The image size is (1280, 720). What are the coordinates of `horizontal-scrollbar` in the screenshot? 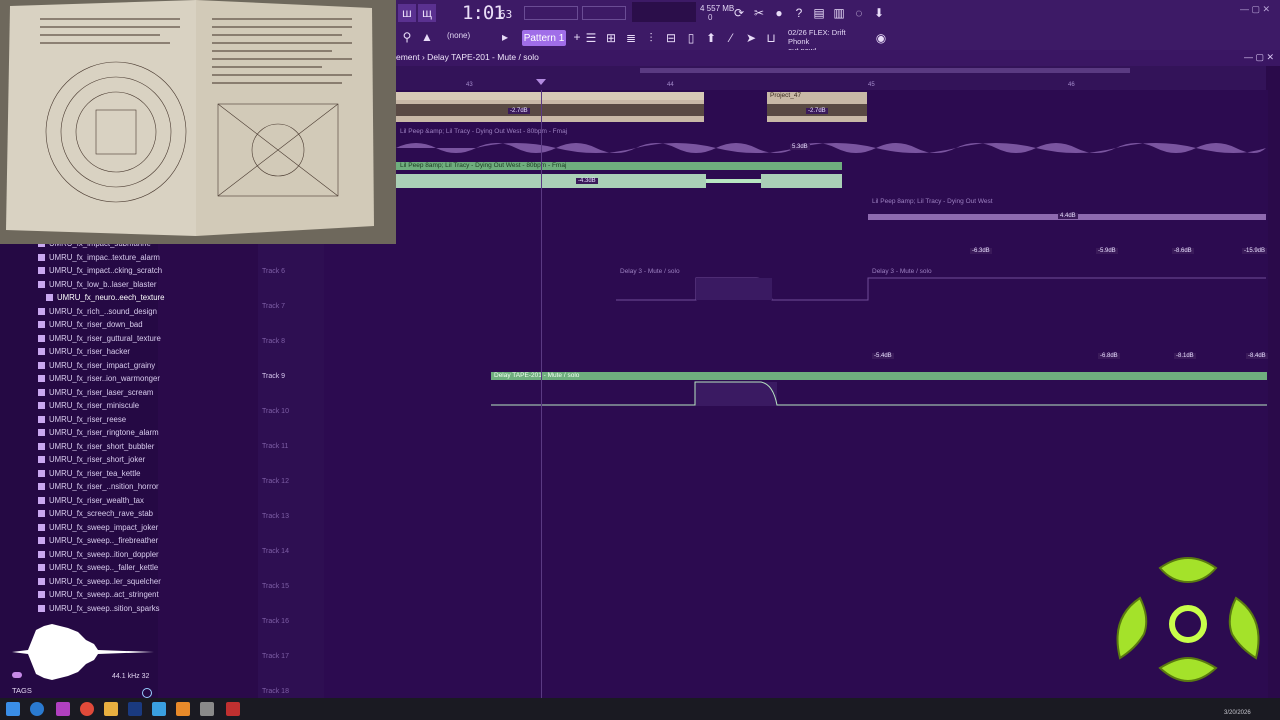 It's located at (885, 70).